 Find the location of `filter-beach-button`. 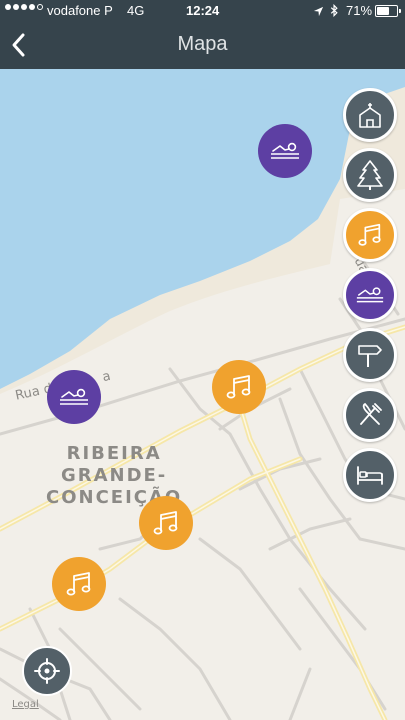

filter-beach-button is located at coordinates (370, 295).